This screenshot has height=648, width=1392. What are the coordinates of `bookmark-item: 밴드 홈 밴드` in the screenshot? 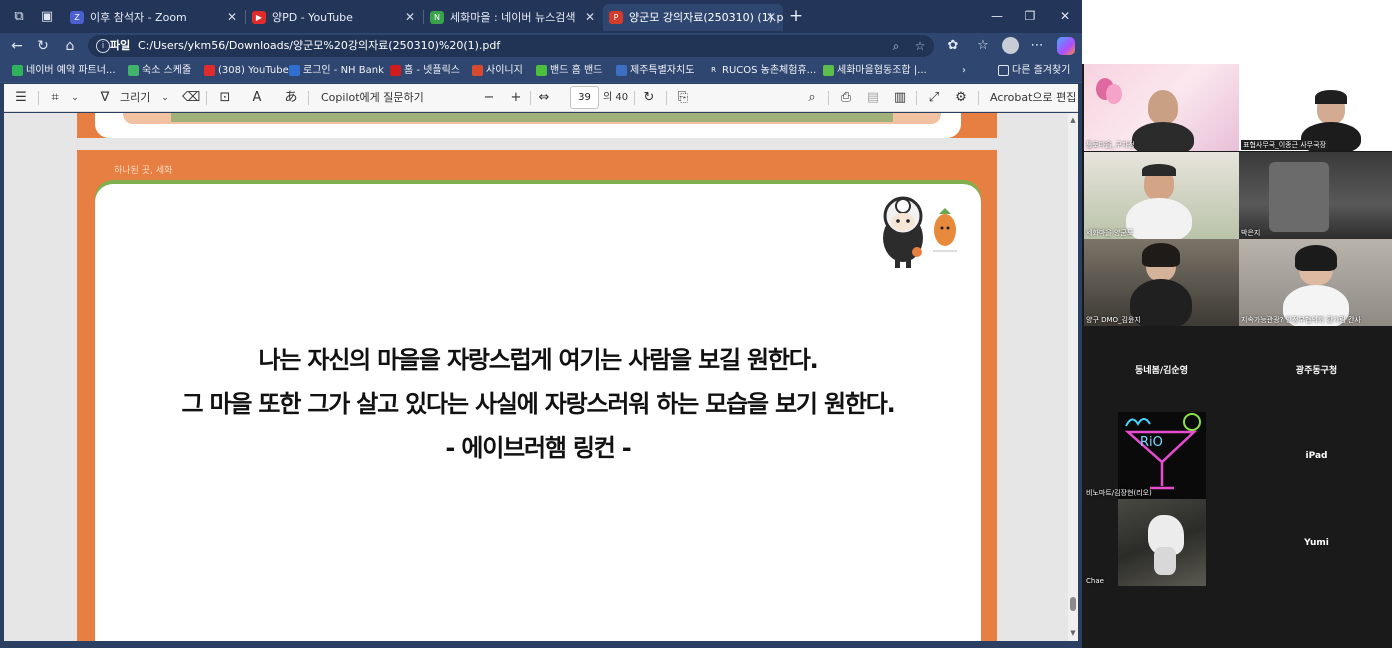 It's located at (569, 71).